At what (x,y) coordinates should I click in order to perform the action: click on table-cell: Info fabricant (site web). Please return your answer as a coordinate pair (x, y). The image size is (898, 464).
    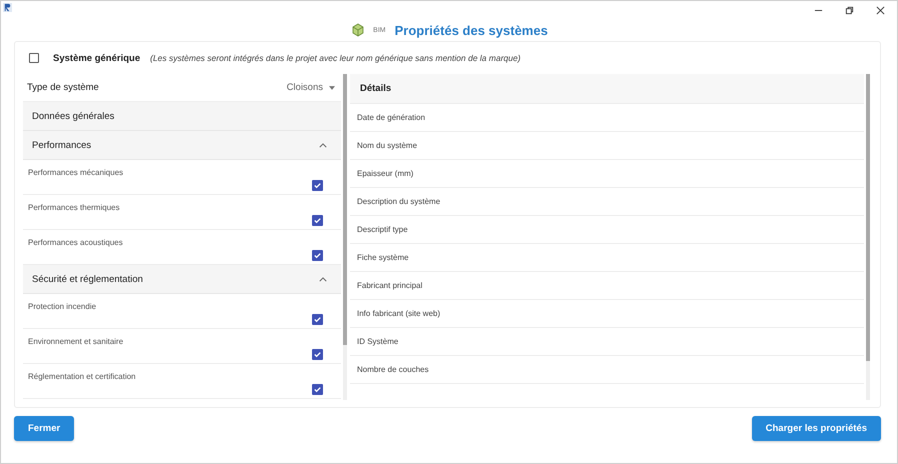
    Looking at the image, I should click on (398, 313).